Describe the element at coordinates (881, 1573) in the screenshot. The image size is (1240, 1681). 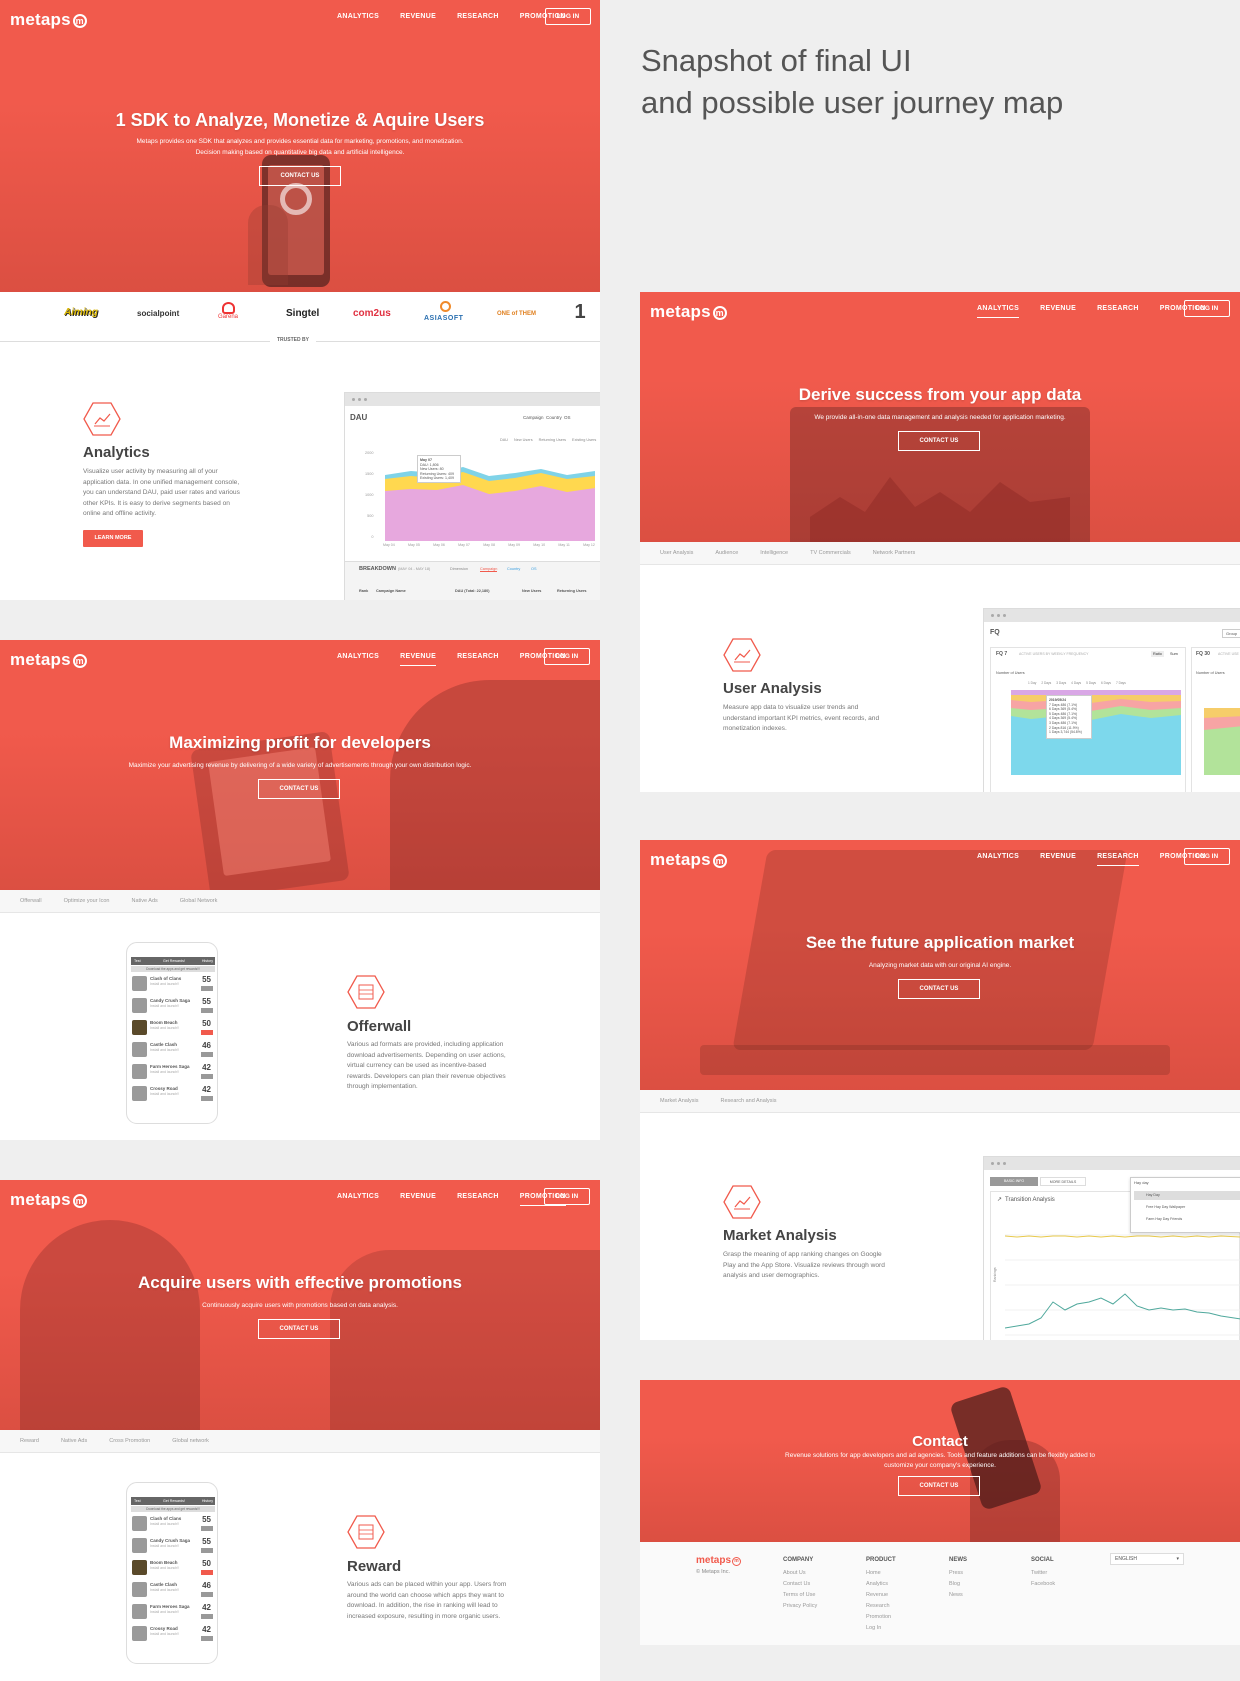
I see `footer-link: Home` at that location.